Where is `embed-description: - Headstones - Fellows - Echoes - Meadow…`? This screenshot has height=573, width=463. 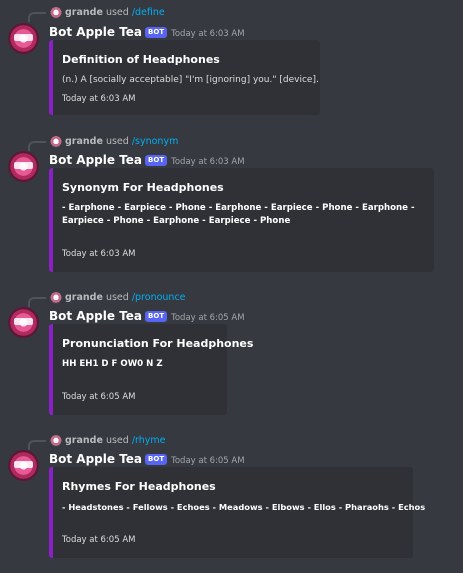
embed-description: - Headstones - Fellows - Echoes - Meadow… is located at coordinates (244, 507).